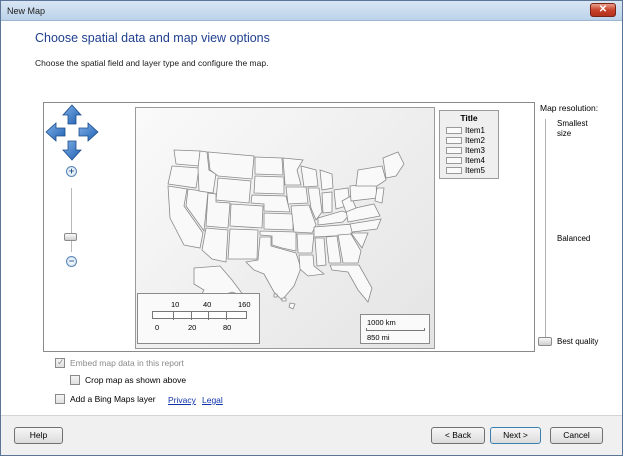 The height and width of the screenshot is (456, 623). I want to click on embed-map-data-checkbox, so click(60, 362).